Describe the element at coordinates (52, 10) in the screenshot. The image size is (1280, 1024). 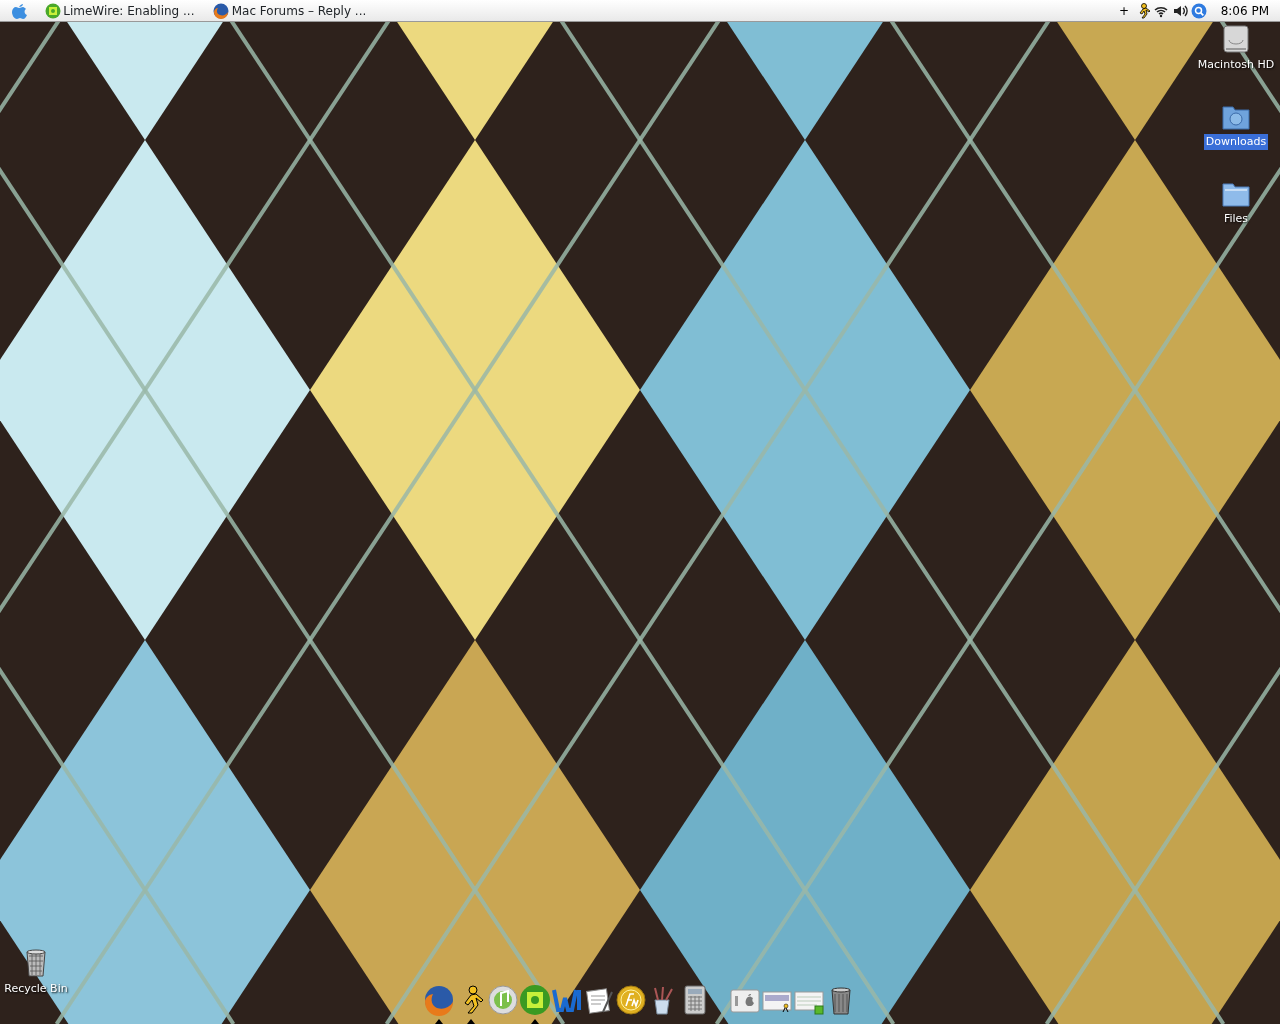
I see `ball-icon` at that location.